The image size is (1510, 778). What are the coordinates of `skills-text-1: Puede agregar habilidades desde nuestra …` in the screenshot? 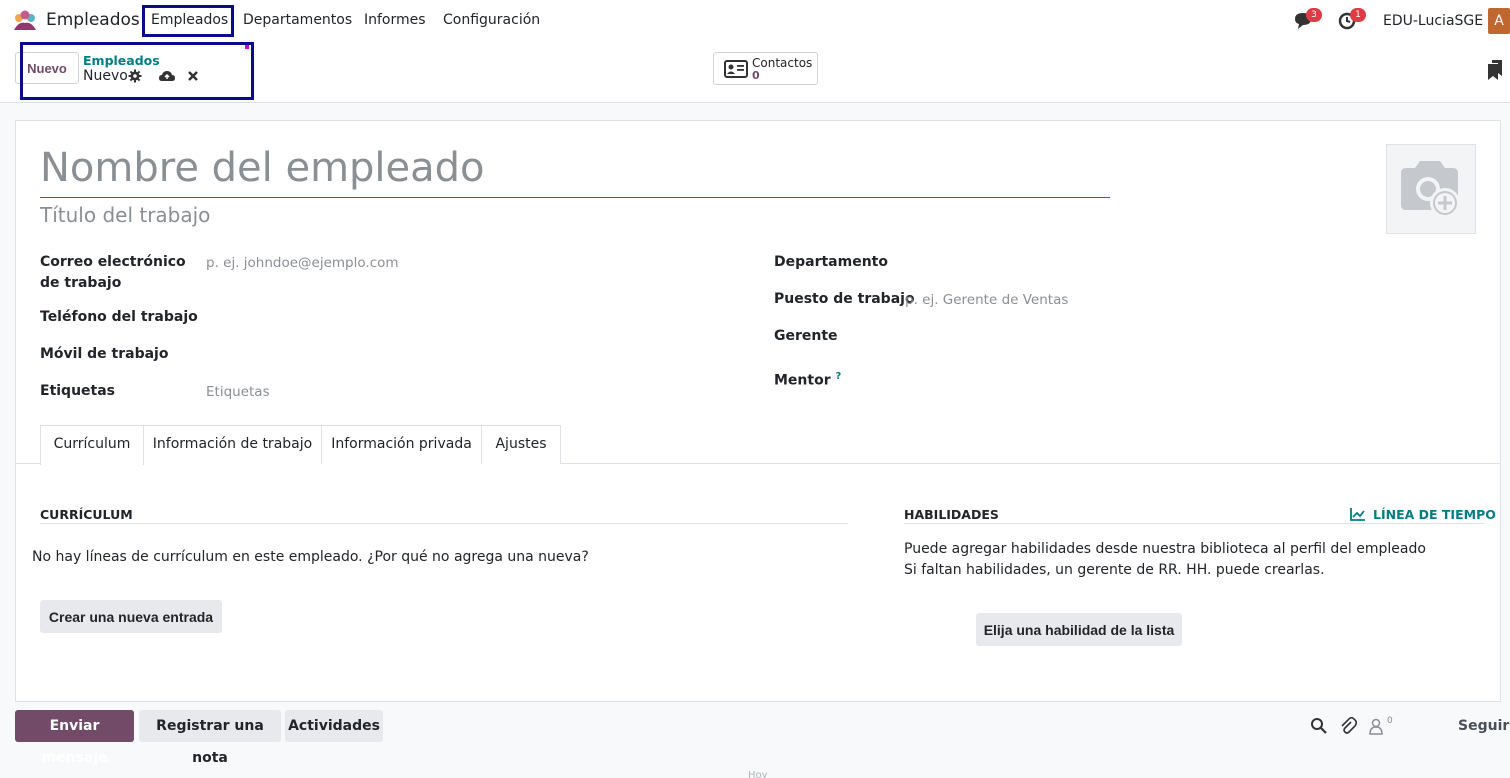 It's located at (1165, 549).